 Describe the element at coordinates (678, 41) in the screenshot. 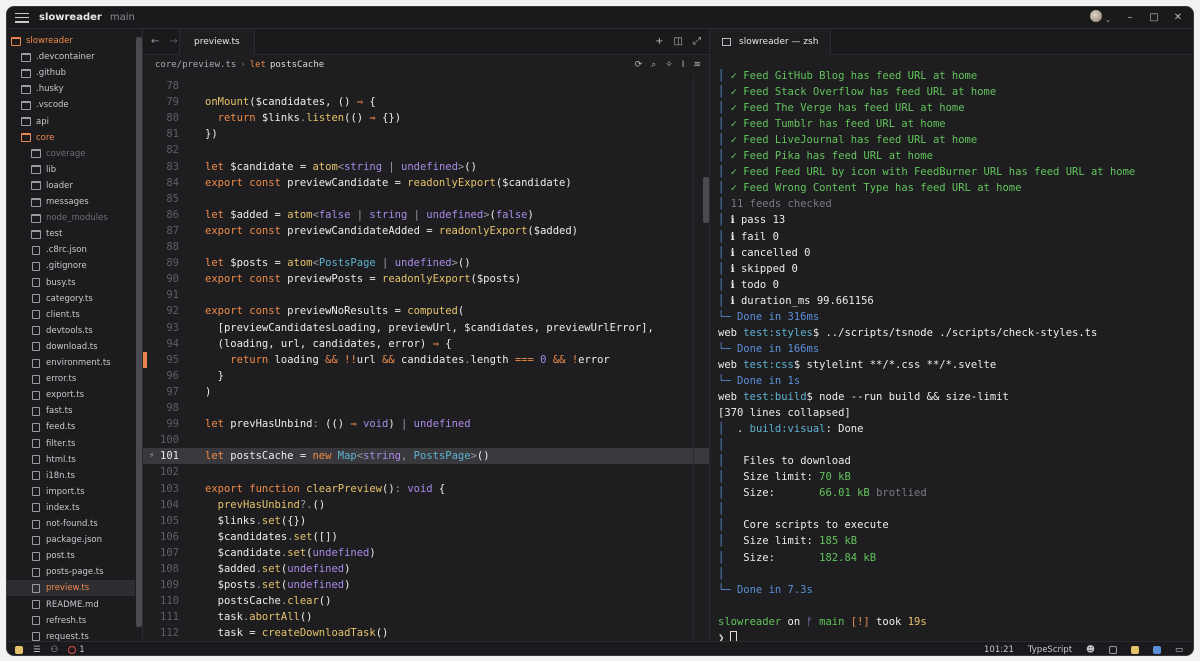

I see `split-pane-icon: ◫` at that location.